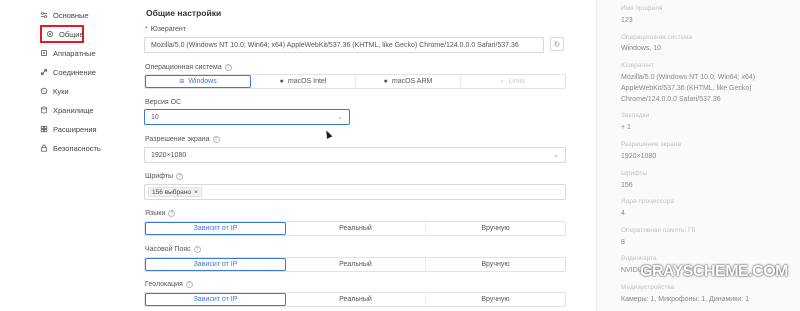  I want to click on timezone-option-real: Реальный, so click(356, 264).